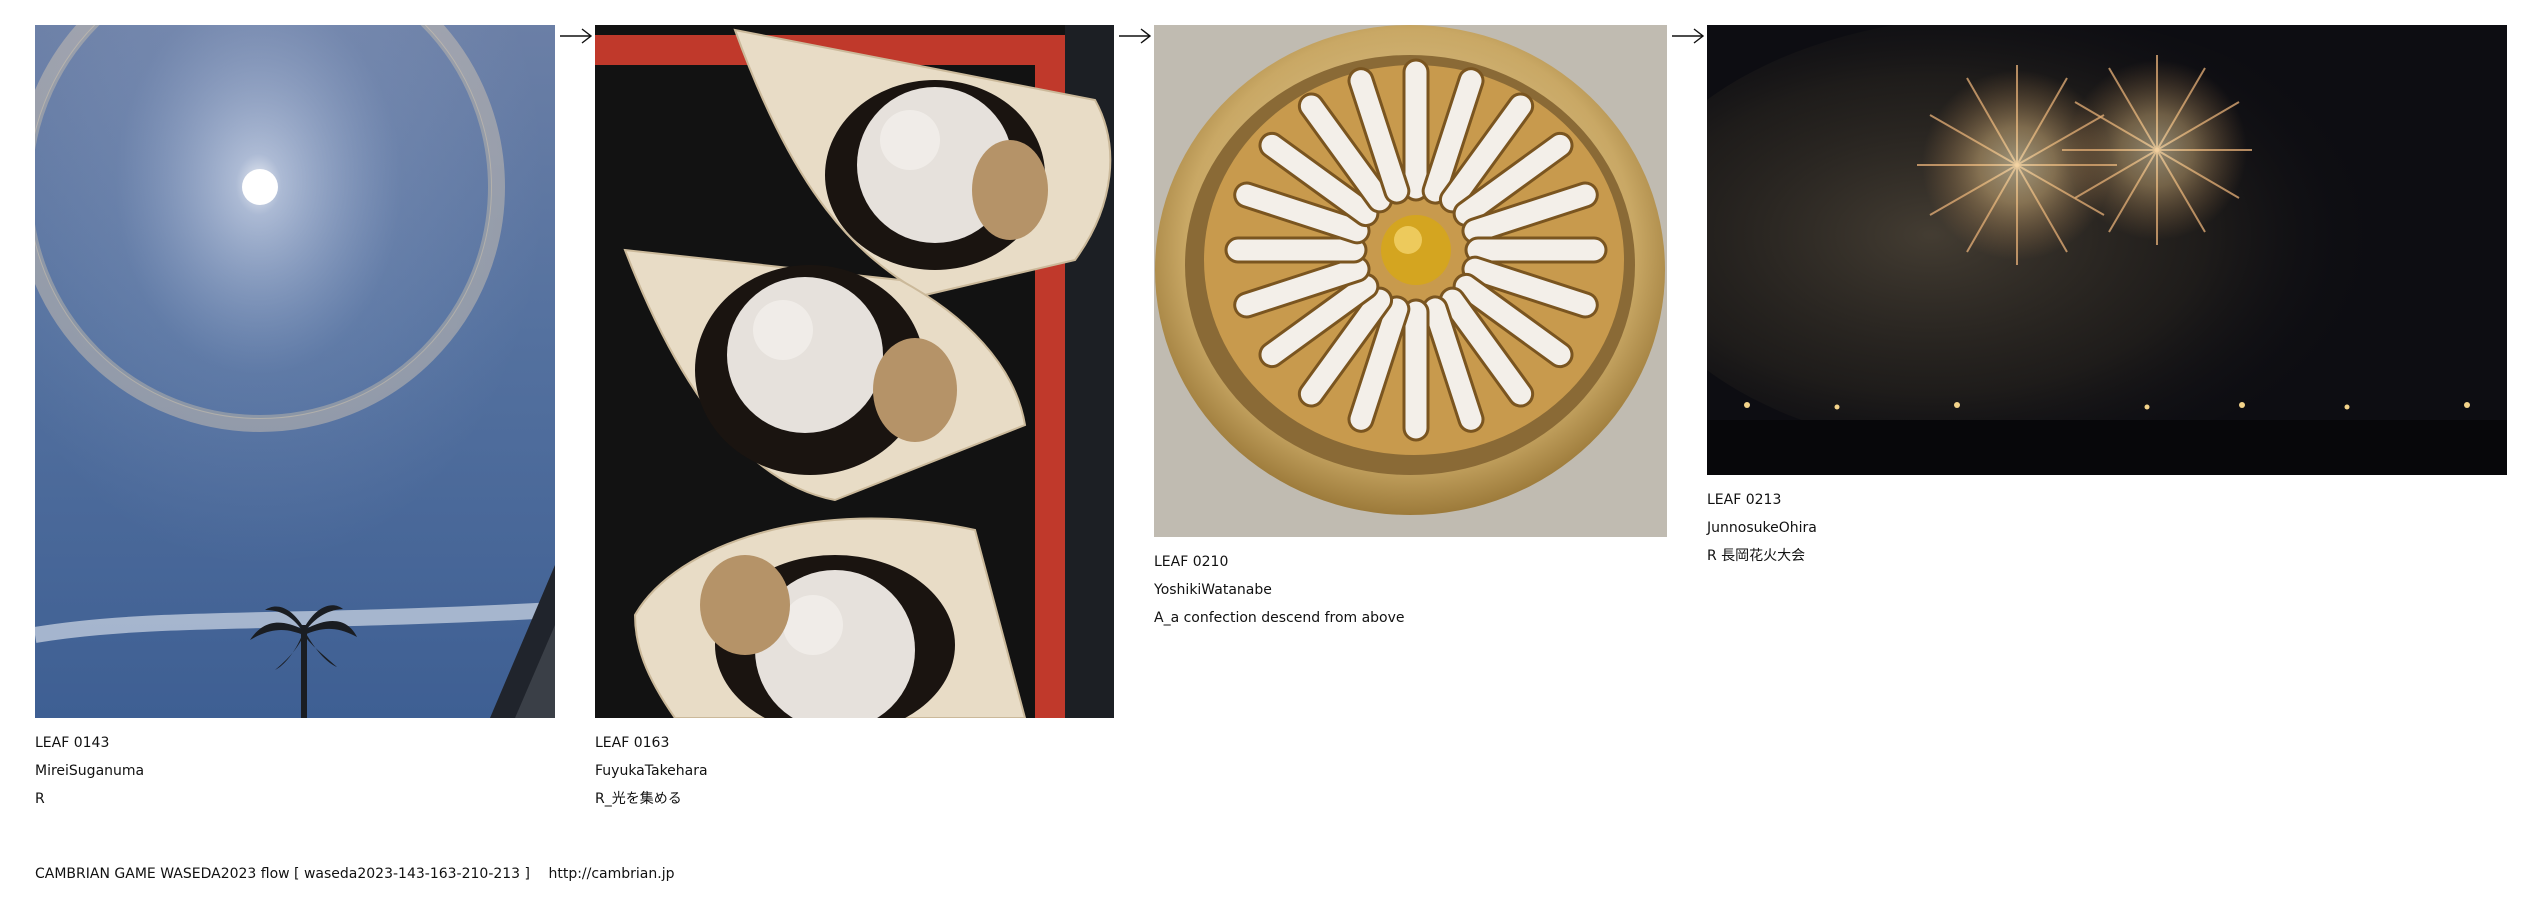  What do you see at coordinates (611, 874) in the screenshot?
I see `footer-url-link: http://cambrian.jp` at bounding box center [611, 874].